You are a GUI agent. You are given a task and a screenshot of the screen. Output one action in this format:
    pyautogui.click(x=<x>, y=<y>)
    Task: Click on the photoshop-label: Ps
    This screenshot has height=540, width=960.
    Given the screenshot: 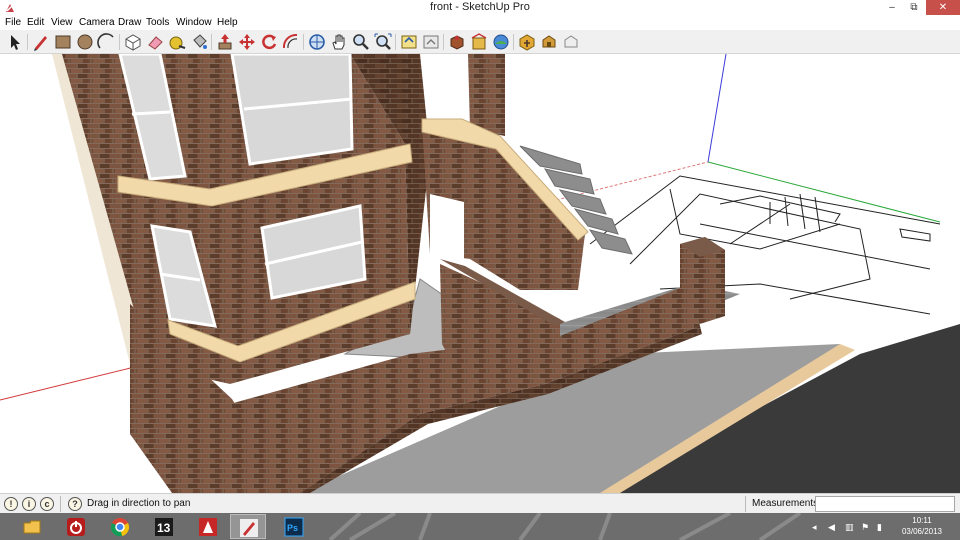 What is the action you would take?
    pyautogui.click(x=292, y=528)
    